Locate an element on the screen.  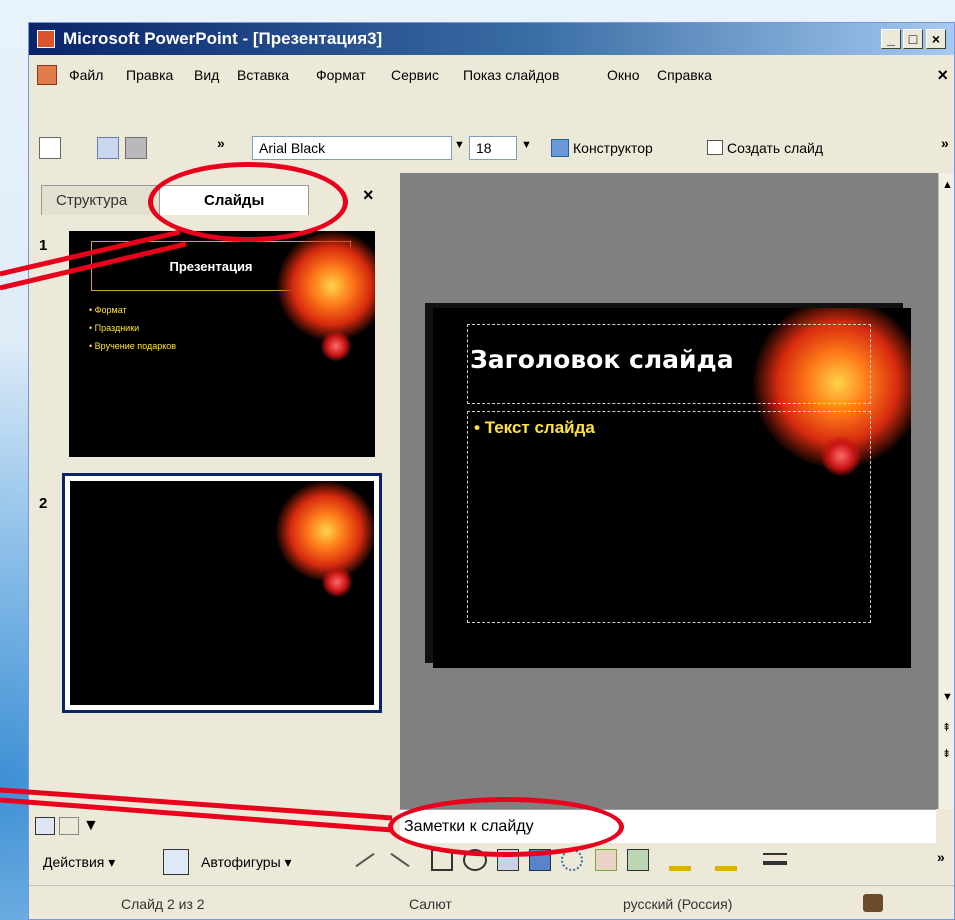
font-size-dropdown-icon: ▼ is located at coordinates (526, 145).